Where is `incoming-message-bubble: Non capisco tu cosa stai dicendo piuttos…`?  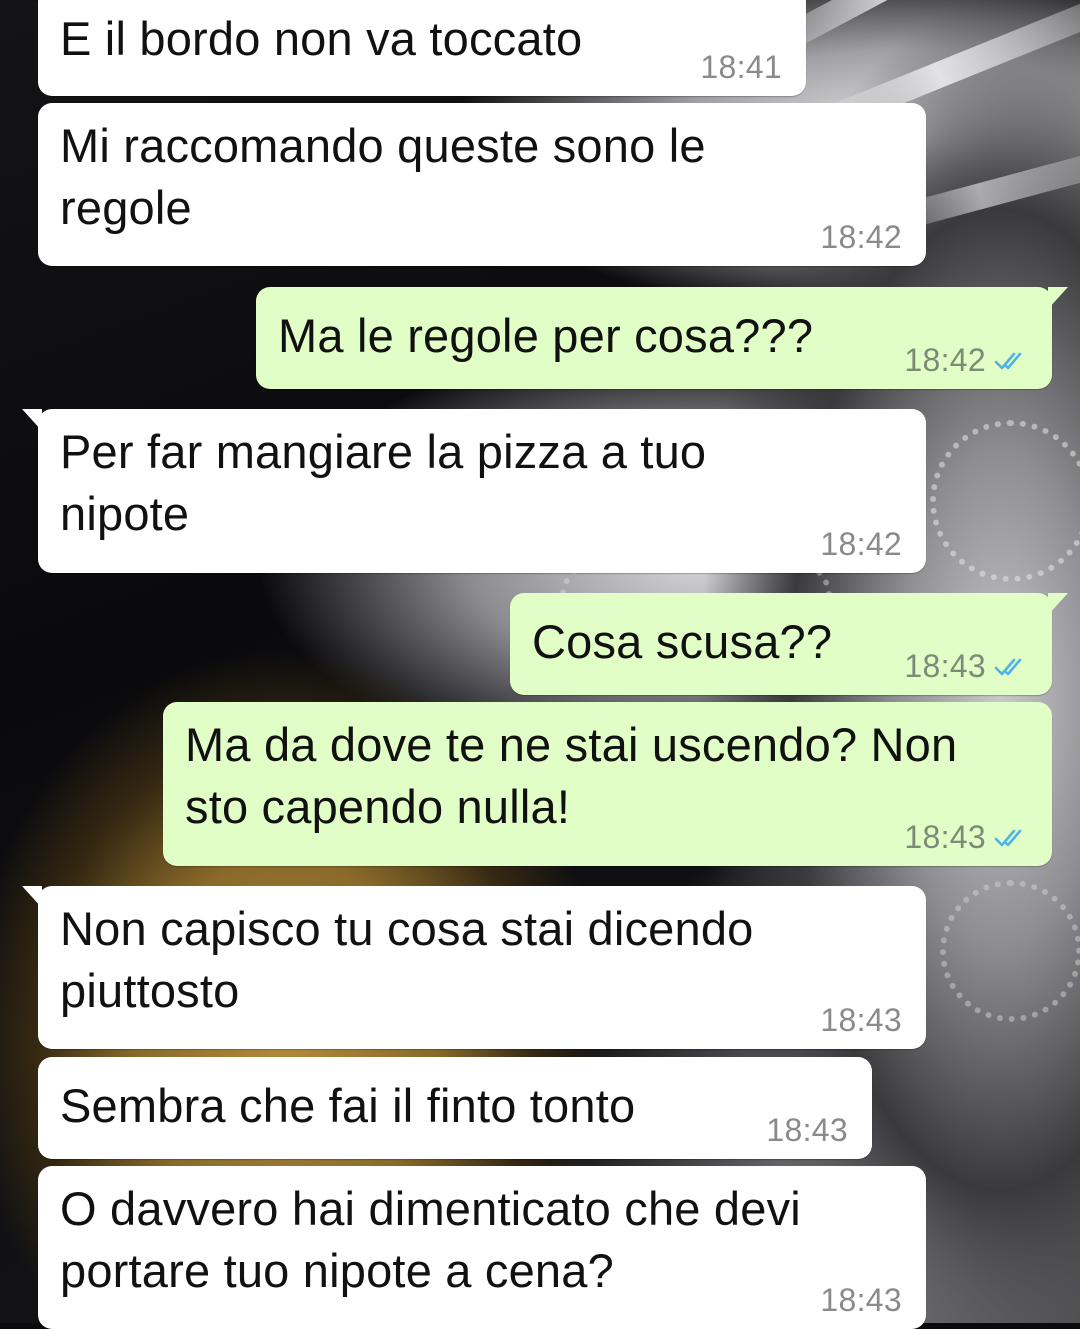
incoming-message-bubble: Non capisco tu cosa stai dicendo piuttos… is located at coordinates (474, 967).